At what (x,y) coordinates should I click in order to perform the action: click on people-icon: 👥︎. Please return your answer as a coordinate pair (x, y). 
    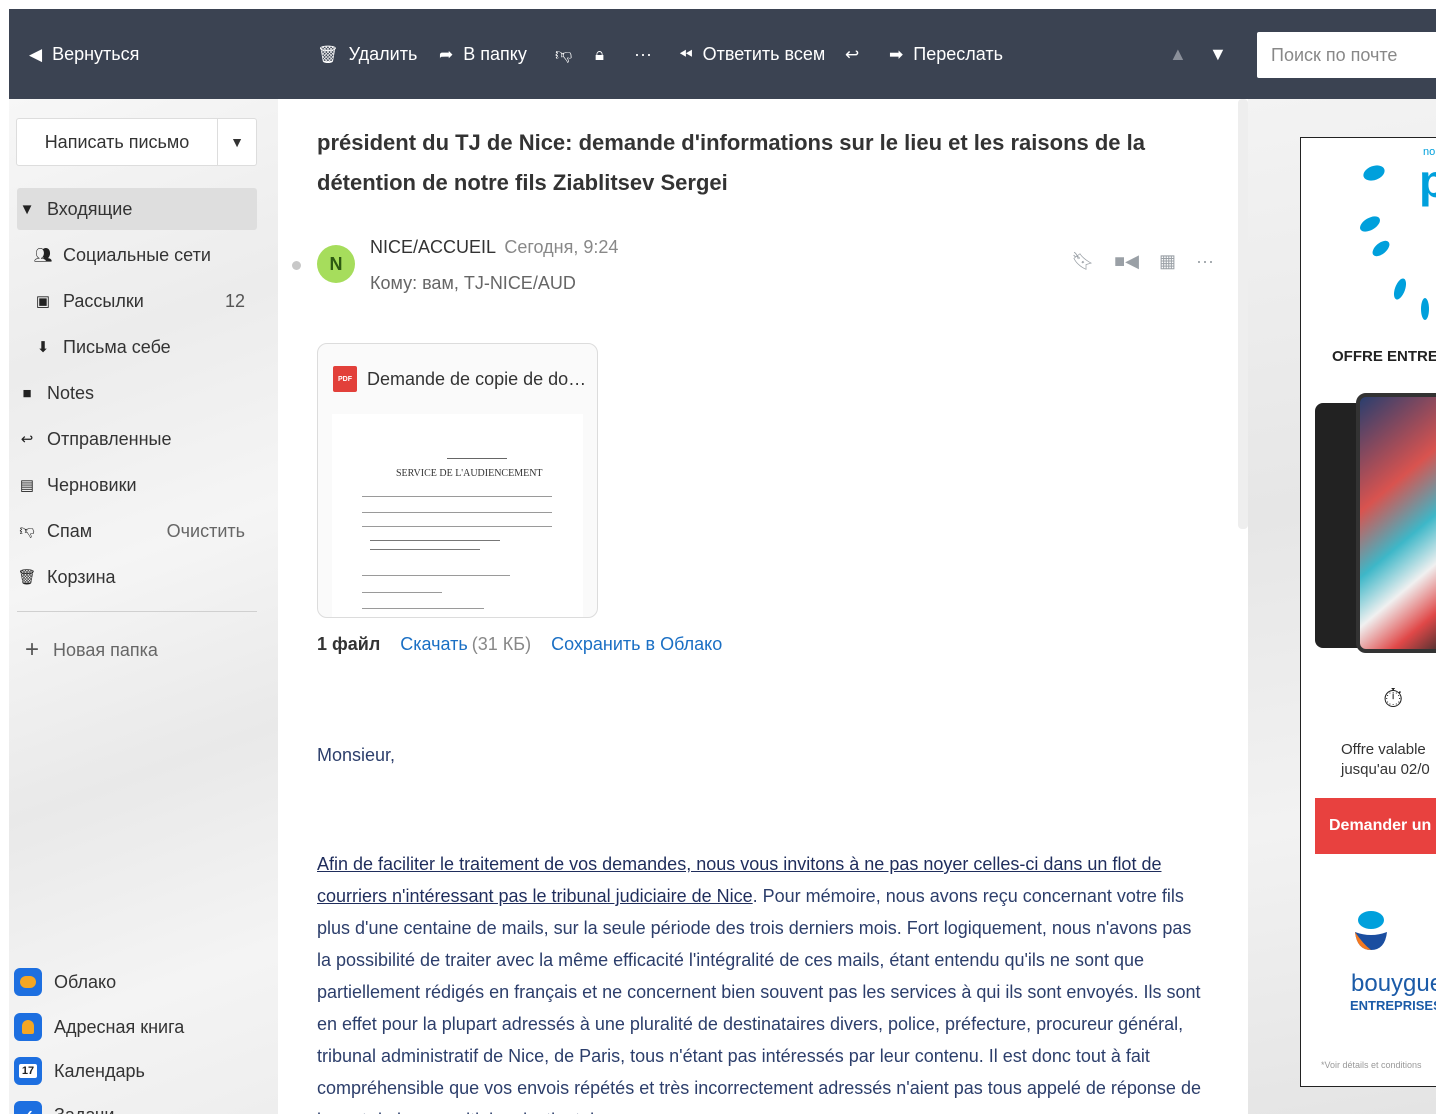
    Looking at the image, I should click on (43, 255).